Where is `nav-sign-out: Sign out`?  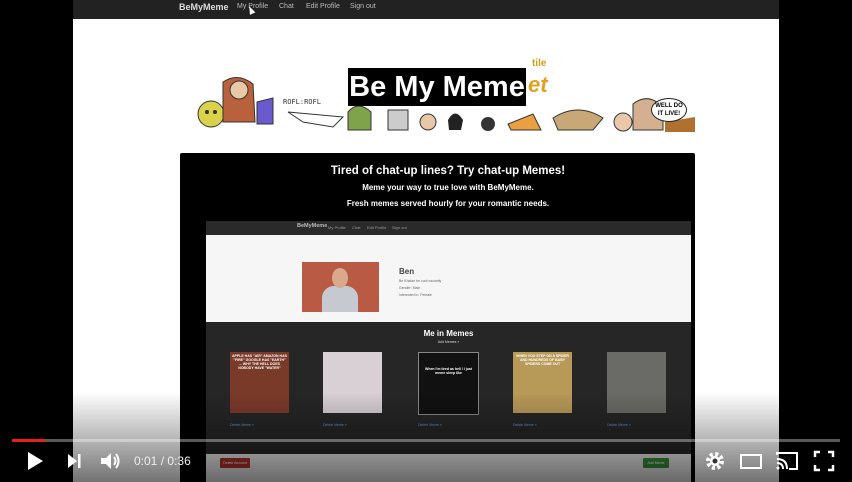 nav-sign-out: Sign out is located at coordinates (363, 6).